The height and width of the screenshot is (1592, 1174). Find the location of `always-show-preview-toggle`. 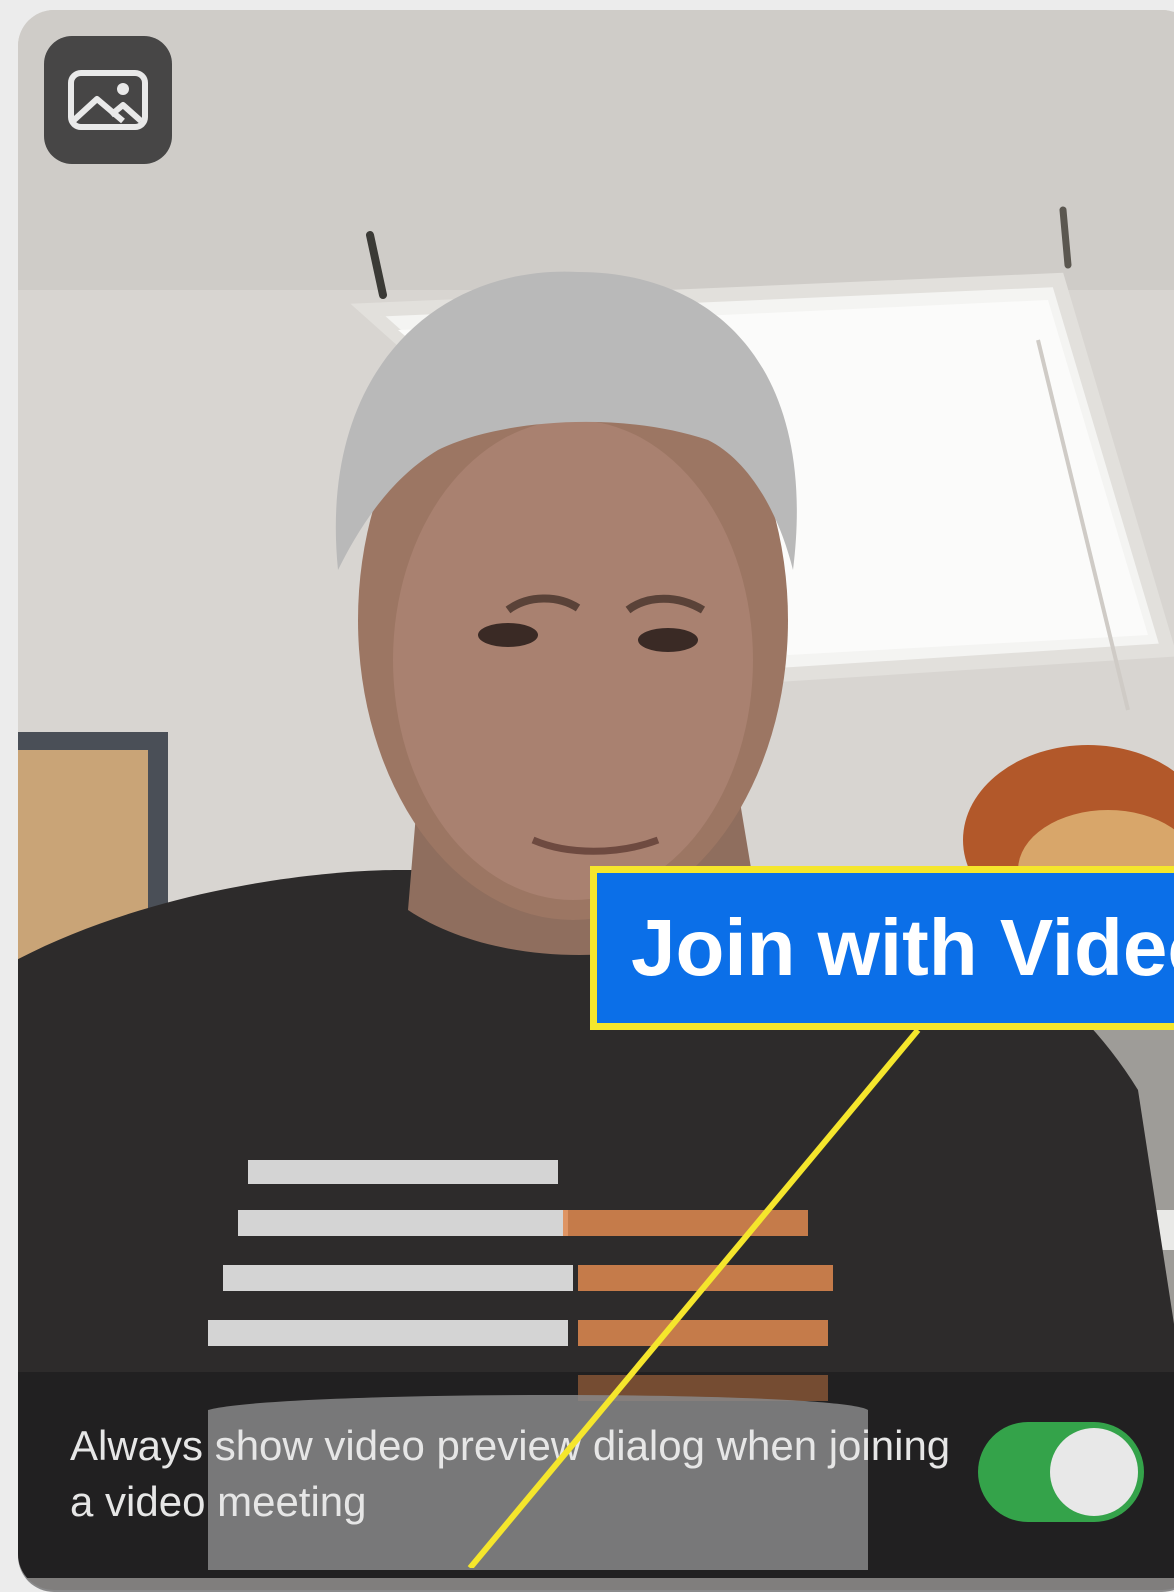

always-show-preview-toggle is located at coordinates (1061, 1472).